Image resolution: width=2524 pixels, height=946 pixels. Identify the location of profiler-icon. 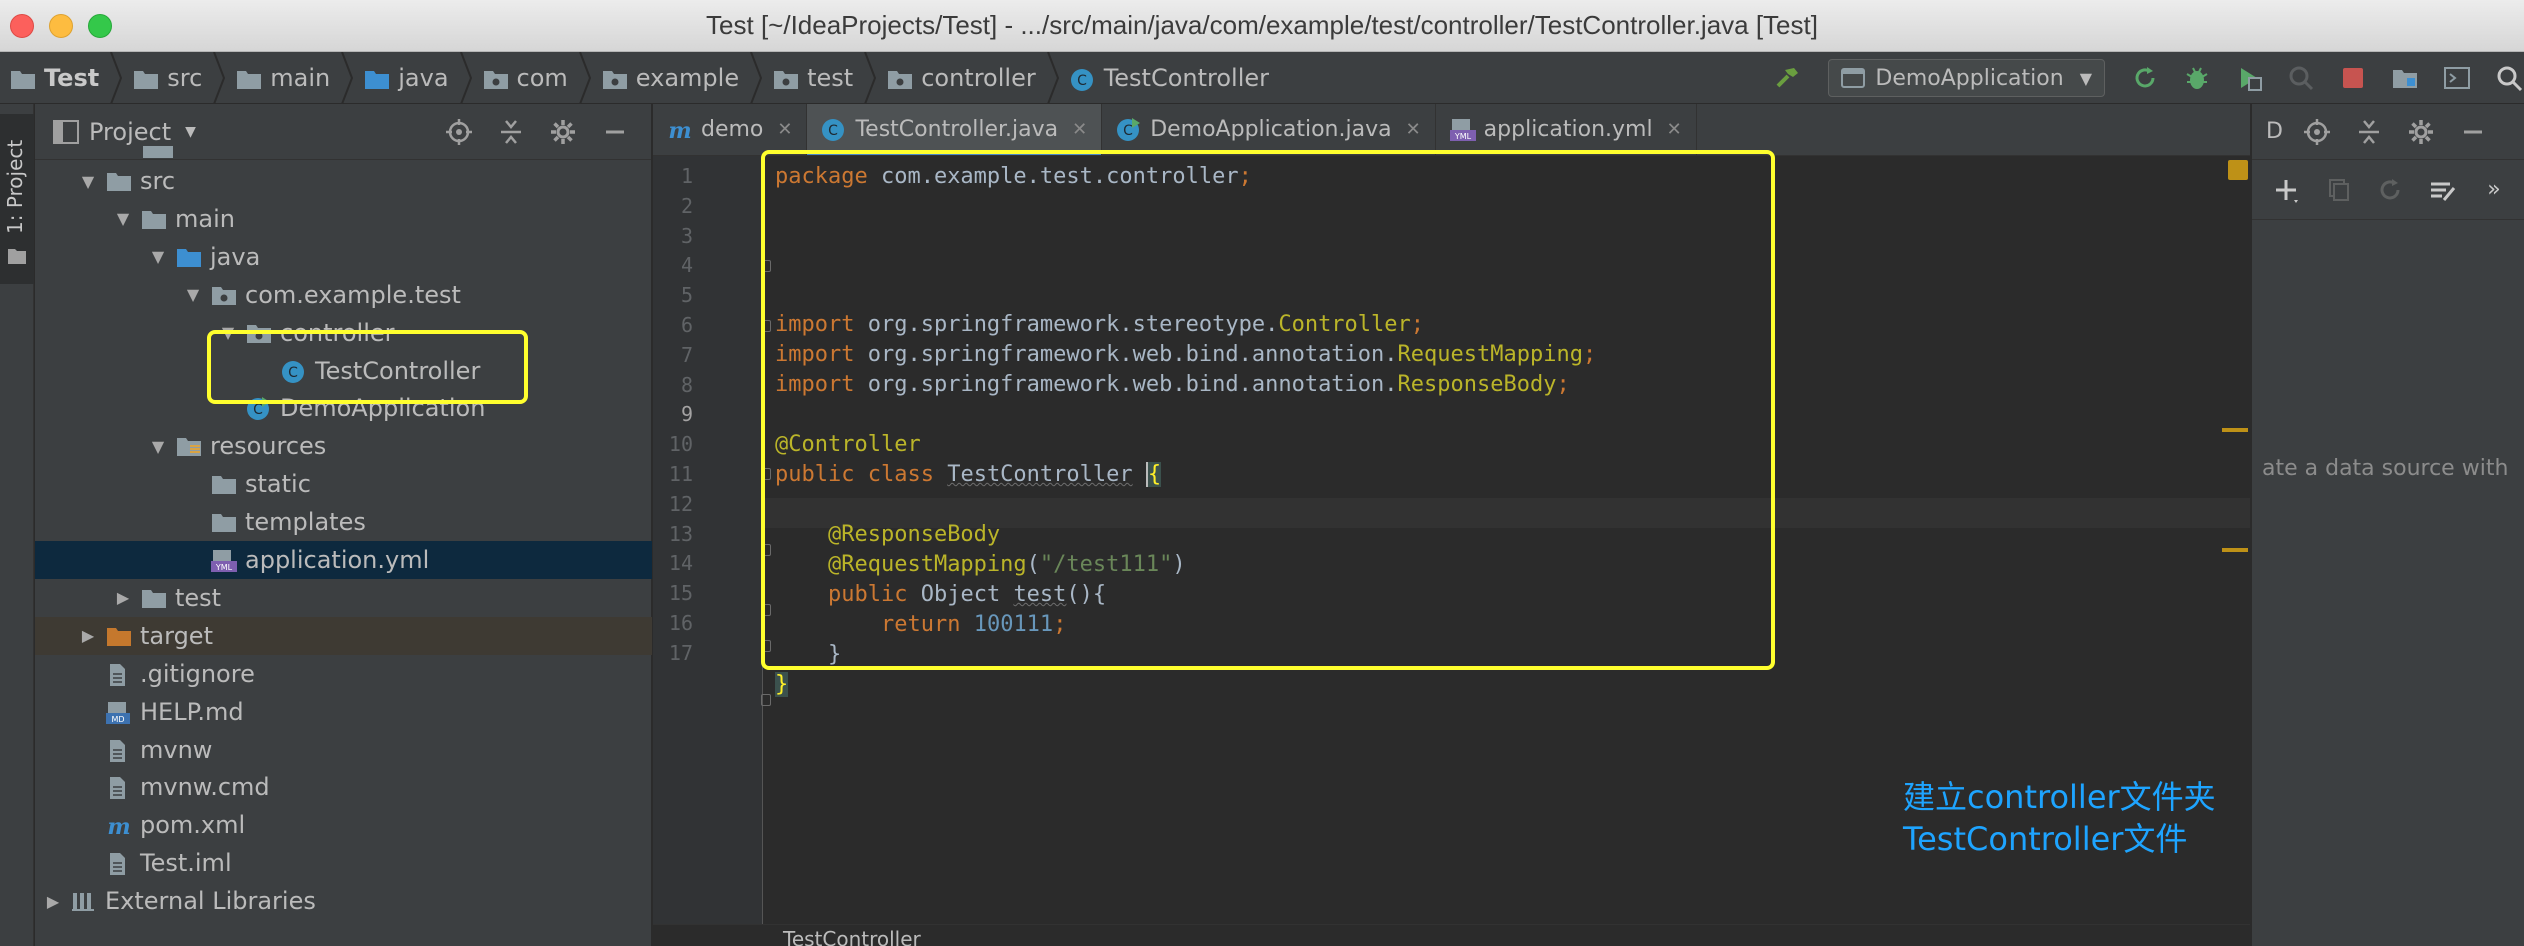
(2301, 78).